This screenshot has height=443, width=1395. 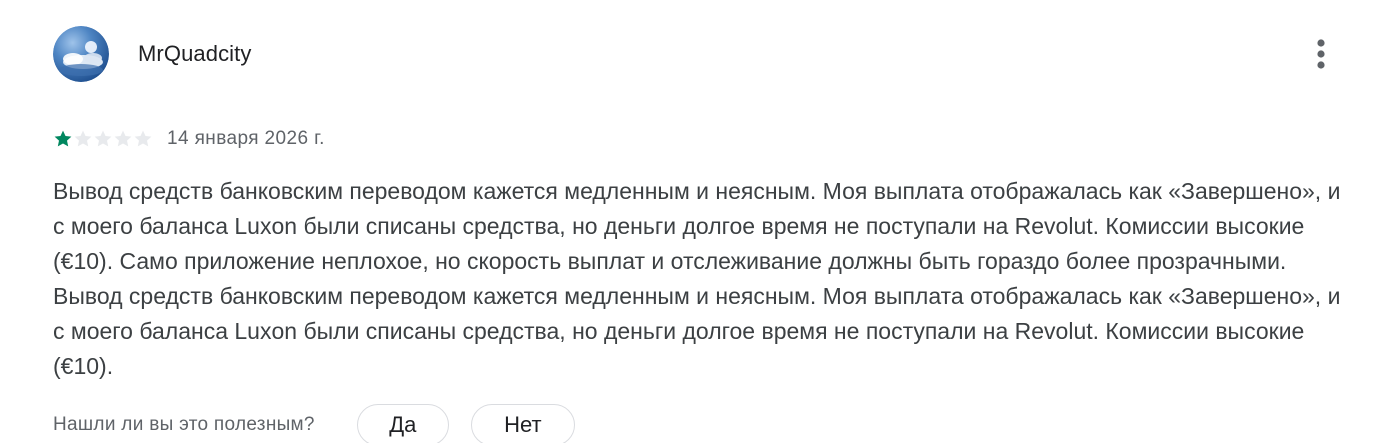 I want to click on avatar-sky-icon, so click(x=81, y=54).